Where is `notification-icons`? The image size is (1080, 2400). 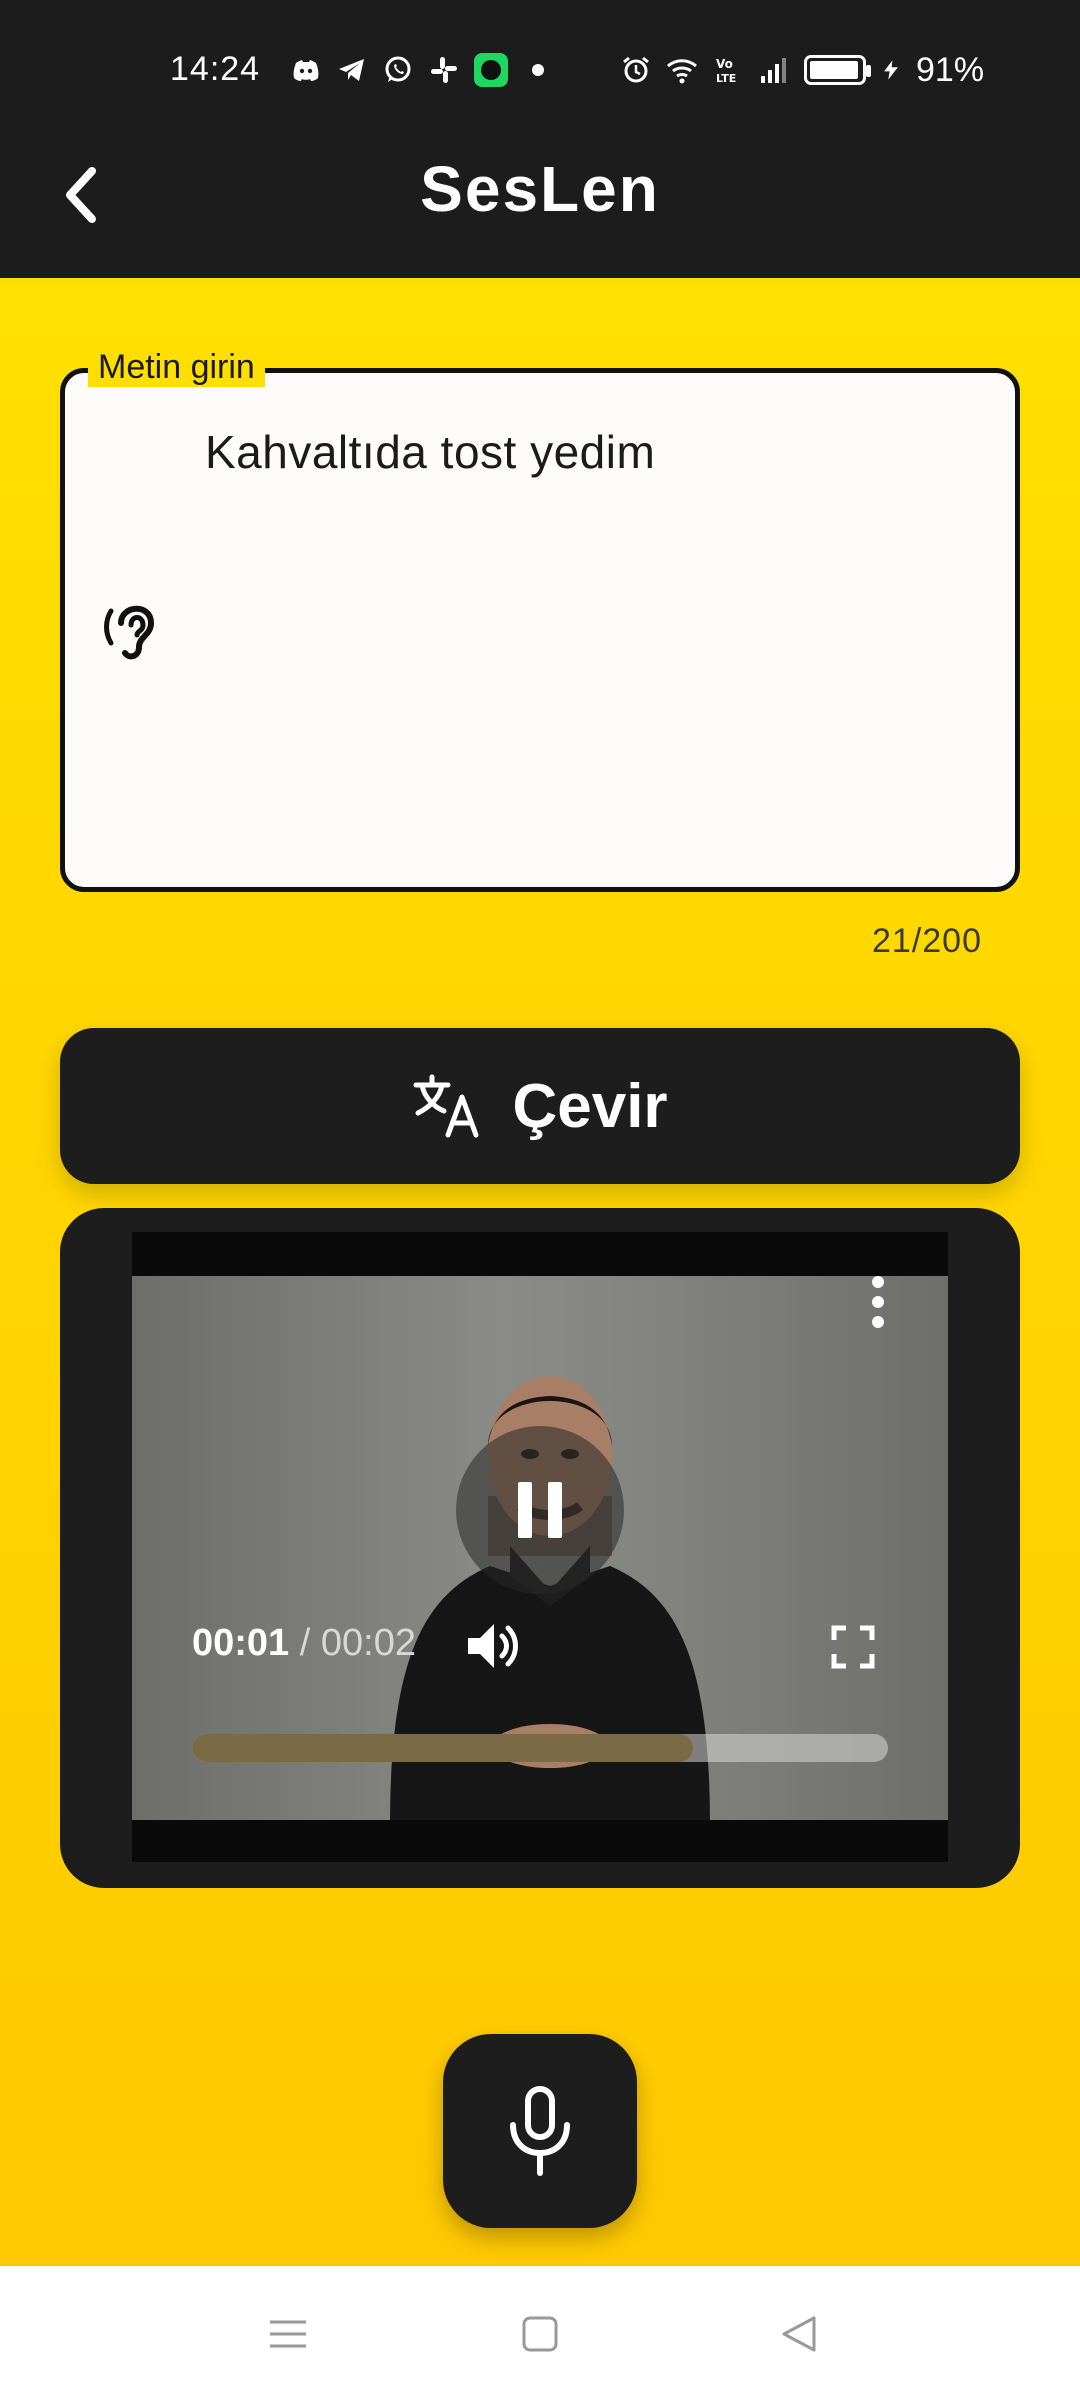
notification-icons is located at coordinates (422, 70).